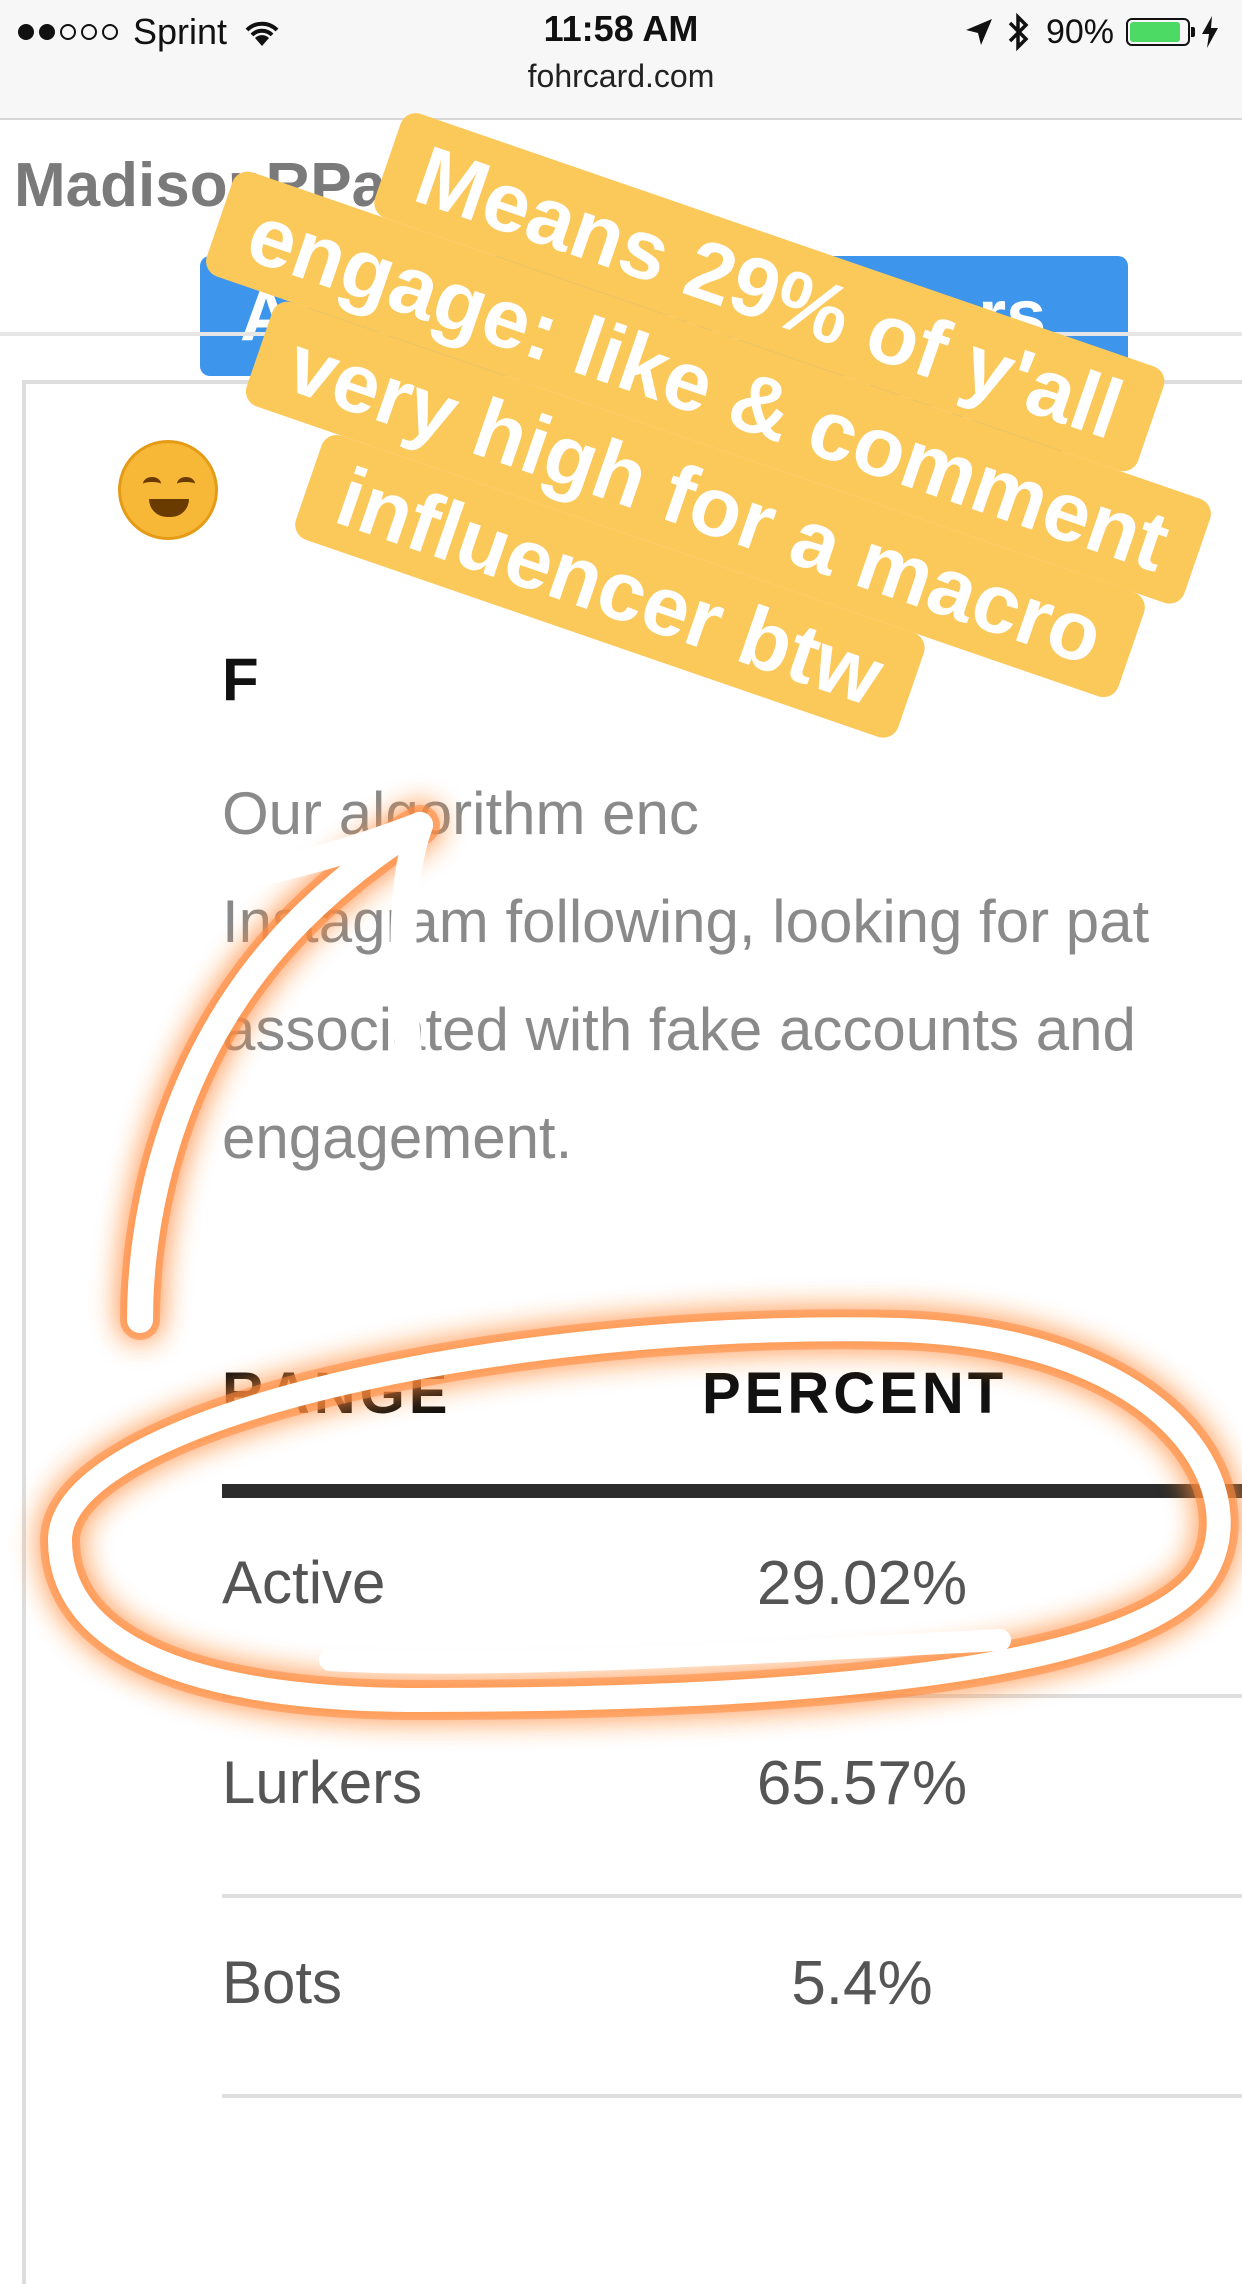 This screenshot has width=1242, height=2284. Describe the element at coordinates (862, 1983) in the screenshot. I see `row-value: 5.4%` at that location.